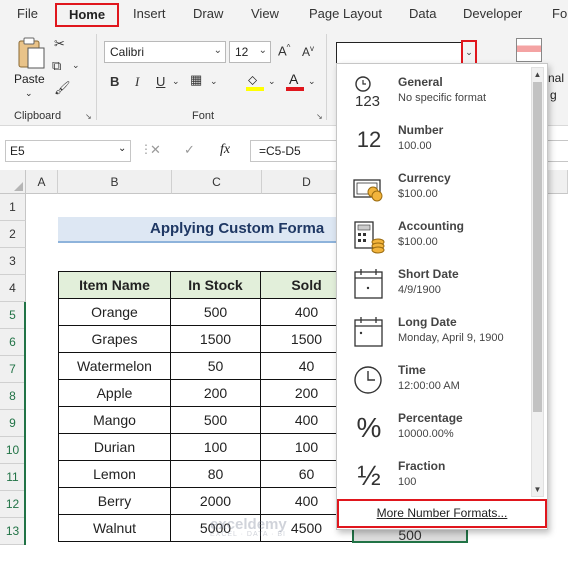 The width and height of the screenshot is (568, 563). Describe the element at coordinates (76, 65) in the screenshot. I see `copy-dropdown-icon: ⌄` at that location.